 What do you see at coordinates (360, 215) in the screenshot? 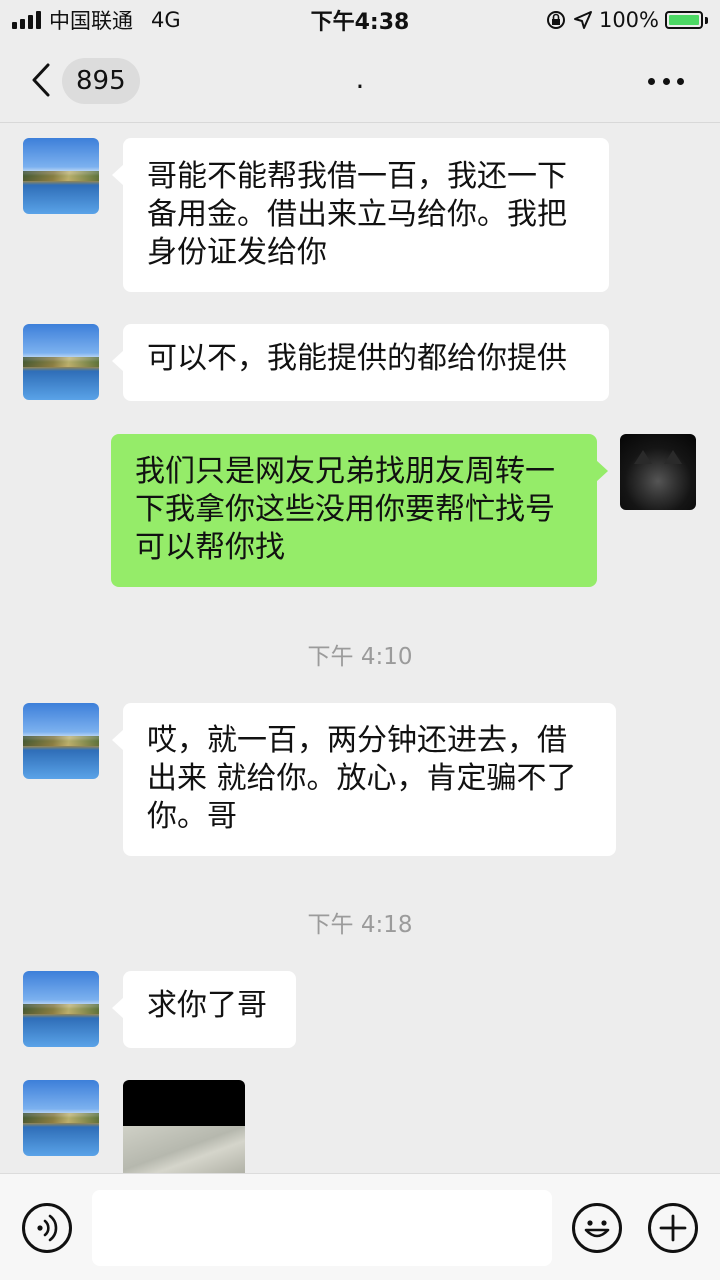
I see `incoming-message: 哥能不能帮我借一百，我还一下 备用金。借出来立马给你。我把 身份证发给你` at bounding box center [360, 215].